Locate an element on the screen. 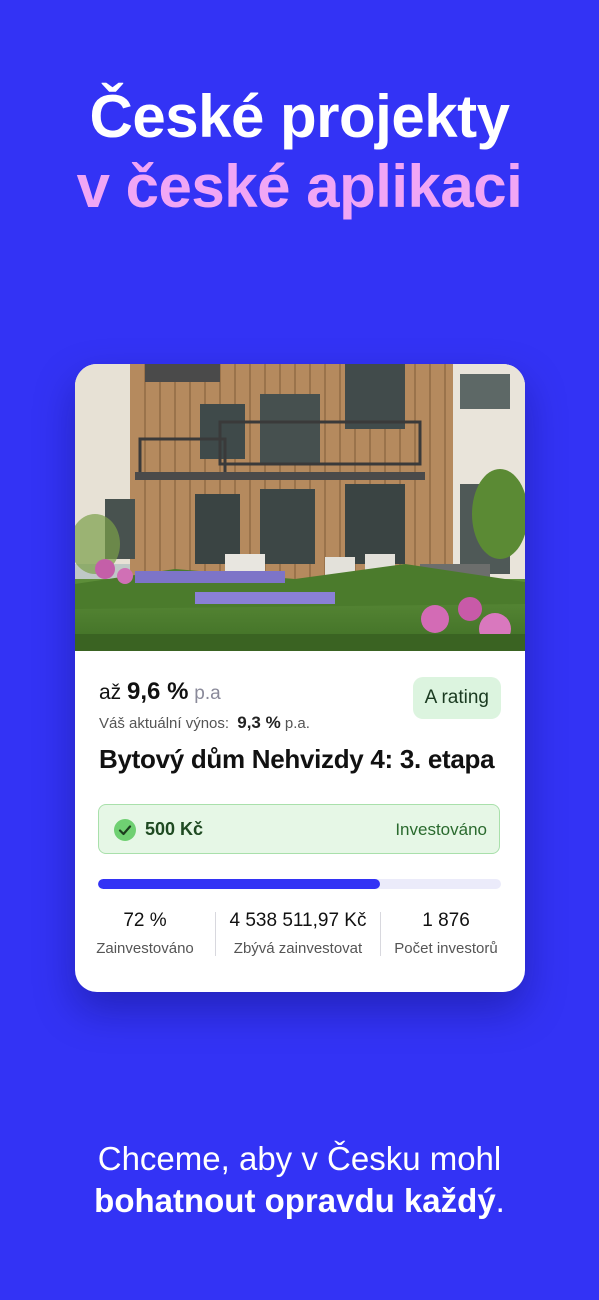  tagline-line-2: bohatnout opravdu každý. is located at coordinates (299, 1200).